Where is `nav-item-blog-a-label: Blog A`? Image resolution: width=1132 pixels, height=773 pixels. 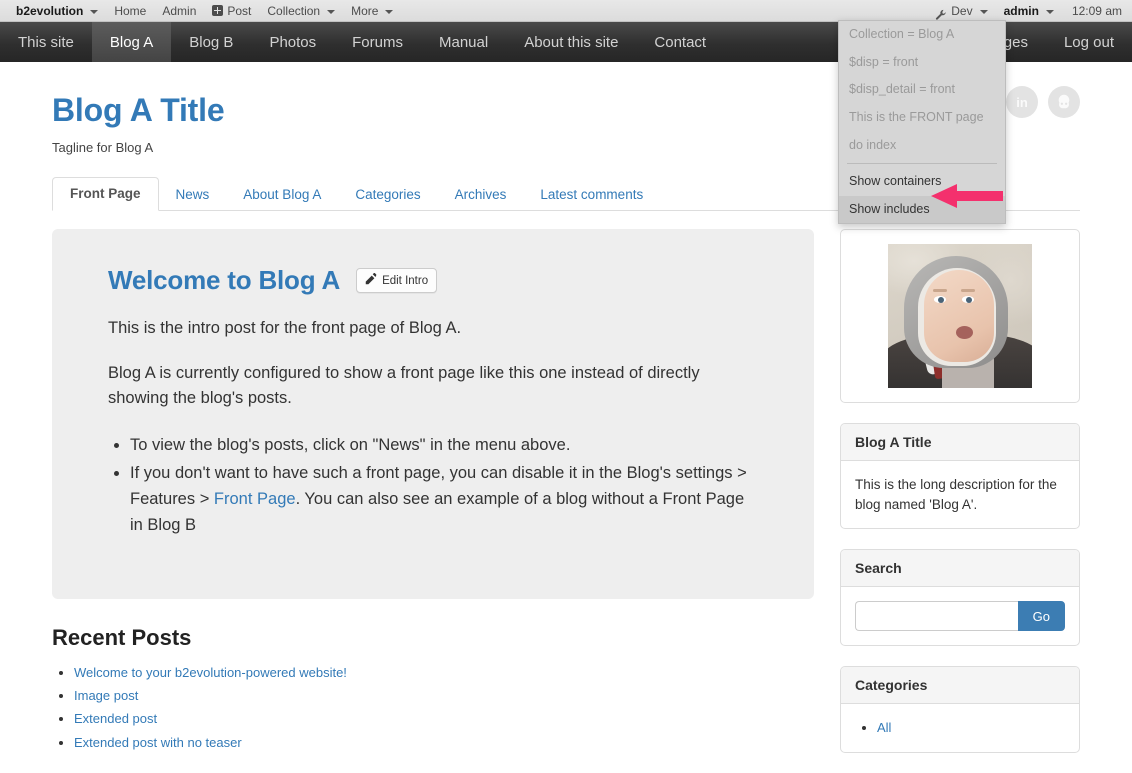 nav-item-blog-a-label: Blog A is located at coordinates (131, 42).